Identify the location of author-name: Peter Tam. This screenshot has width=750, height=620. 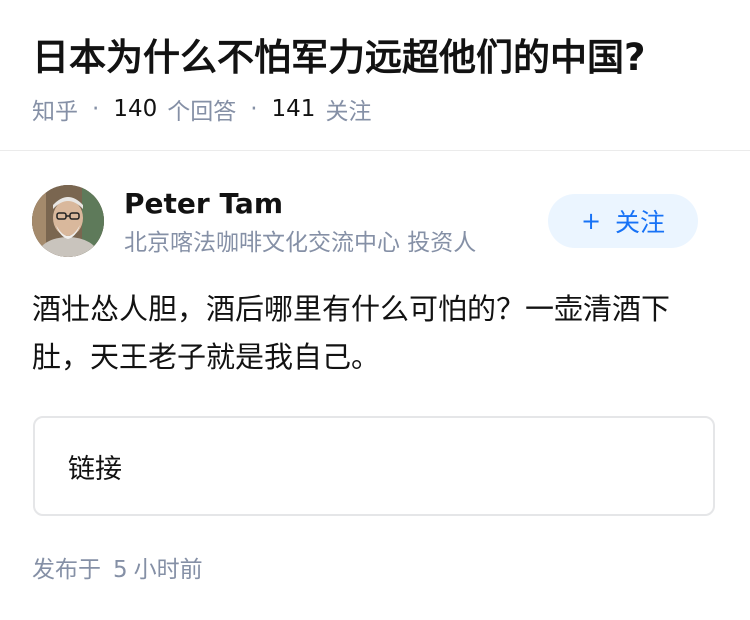
(203, 204).